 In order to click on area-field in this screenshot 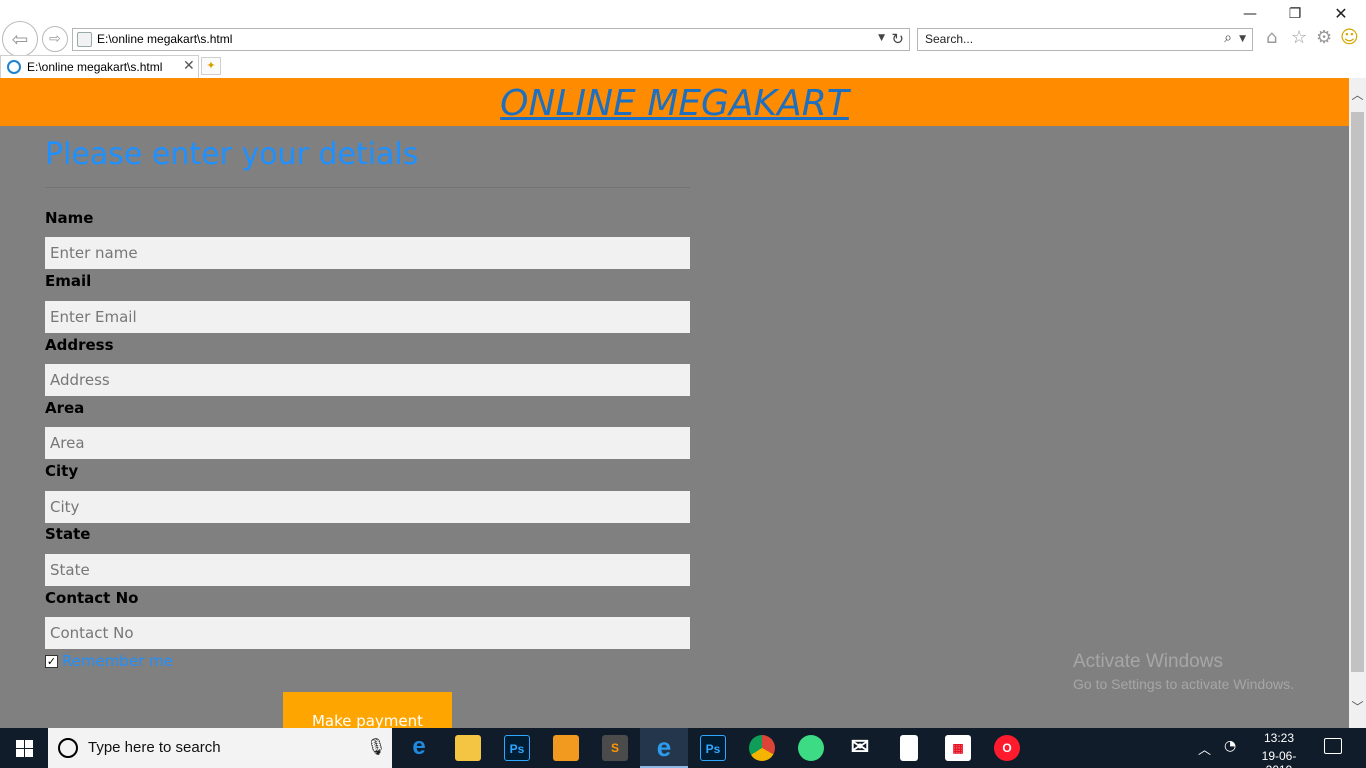, I will do `click(367, 443)`.